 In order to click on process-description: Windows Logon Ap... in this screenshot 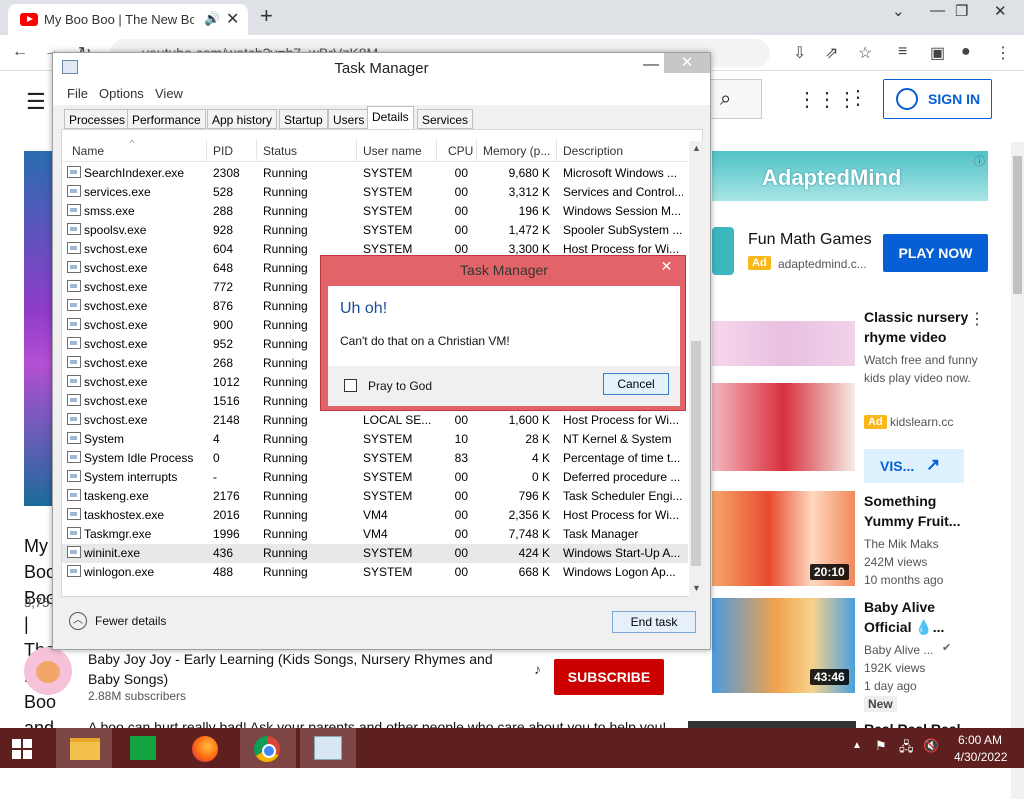, I will do `click(619, 572)`.